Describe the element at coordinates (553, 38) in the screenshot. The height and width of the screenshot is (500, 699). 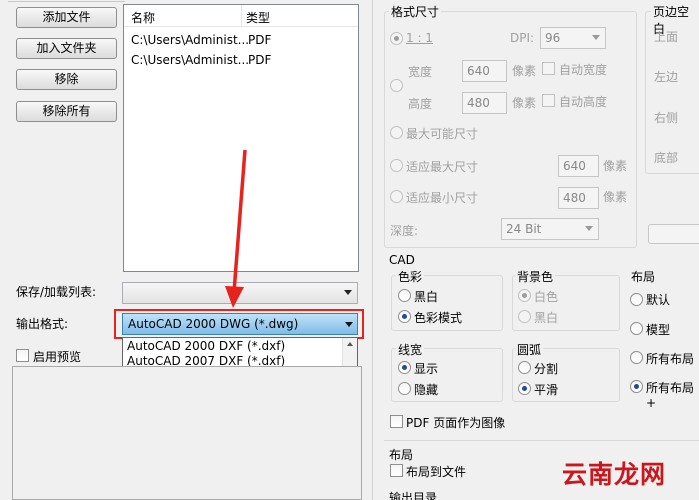
I see `dpi-value: 96` at that location.